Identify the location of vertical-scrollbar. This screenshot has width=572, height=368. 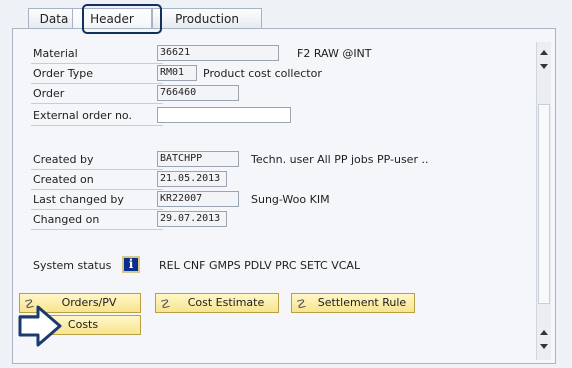
(543, 201).